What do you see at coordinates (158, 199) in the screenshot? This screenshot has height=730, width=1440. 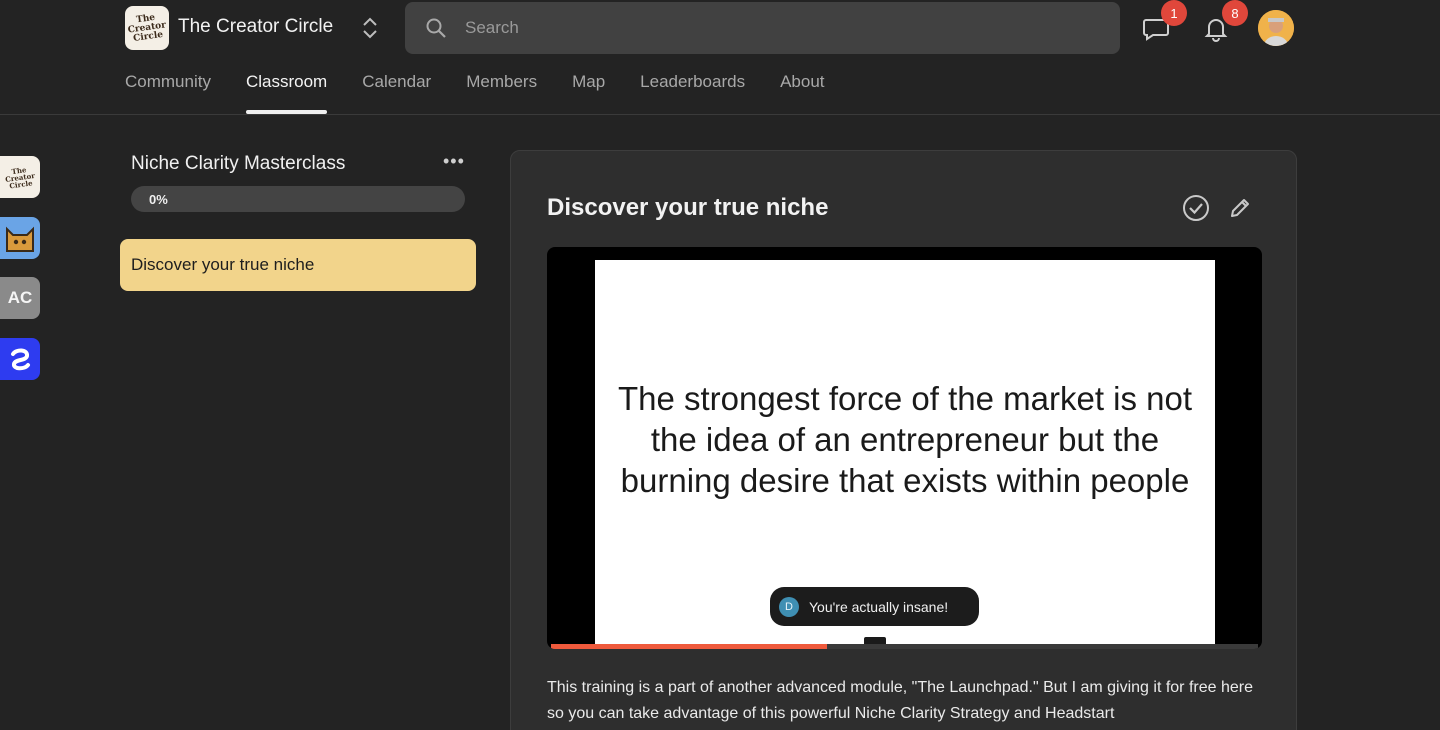 I see `course-progress-label: 0%` at bounding box center [158, 199].